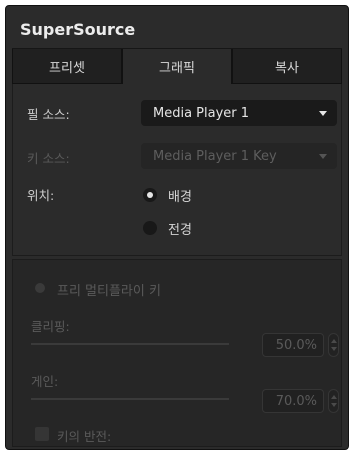 The image size is (355, 454). Describe the element at coordinates (45, 381) in the screenshot. I see `gain-label: 게인:` at that location.